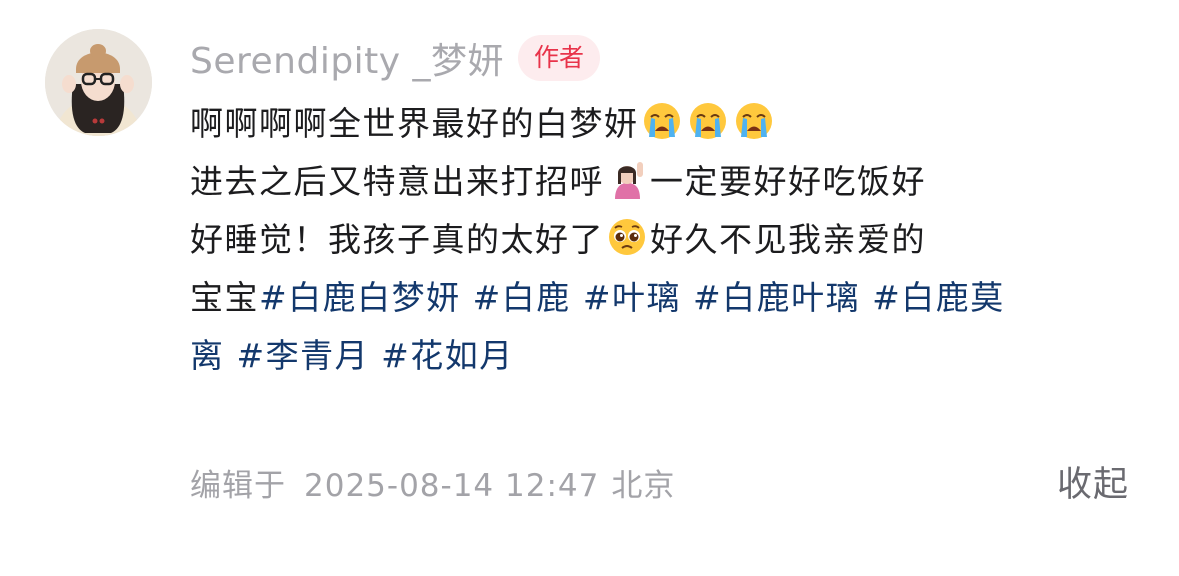  I want to click on comment-text: 好睡觉！我孩子真的太好了, so click(397, 239).